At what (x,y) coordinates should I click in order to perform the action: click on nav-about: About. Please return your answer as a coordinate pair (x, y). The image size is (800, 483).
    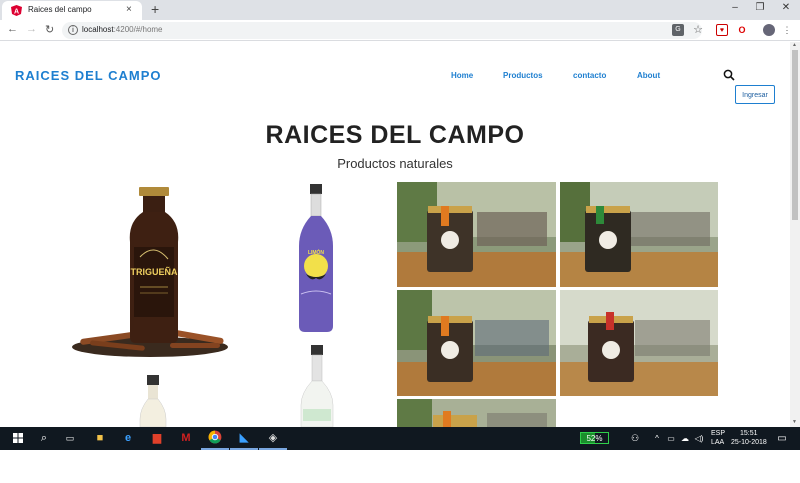
    Looking at the image, I should click on (648, 75).